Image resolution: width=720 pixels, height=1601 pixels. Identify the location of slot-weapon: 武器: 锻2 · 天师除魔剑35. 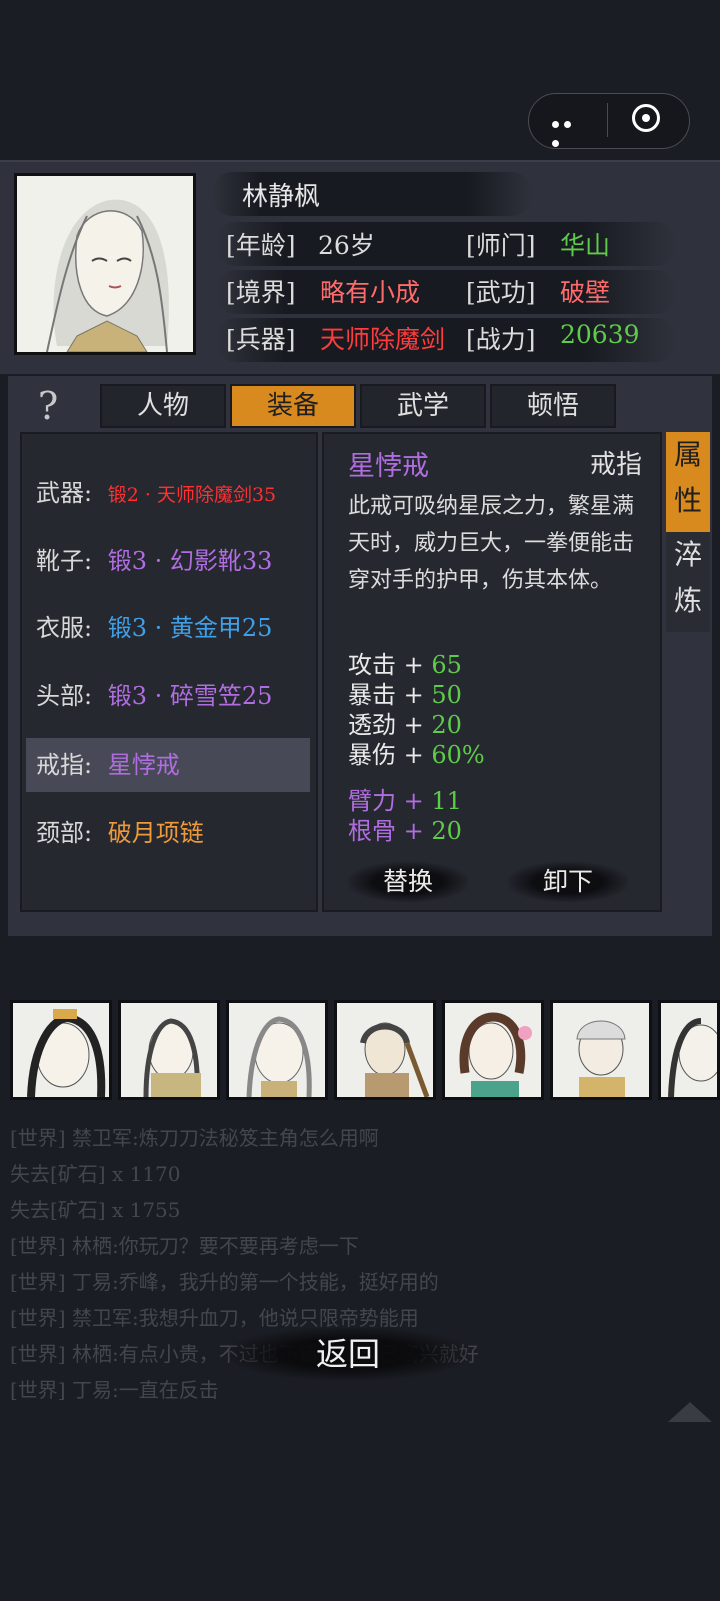
(168, 493).